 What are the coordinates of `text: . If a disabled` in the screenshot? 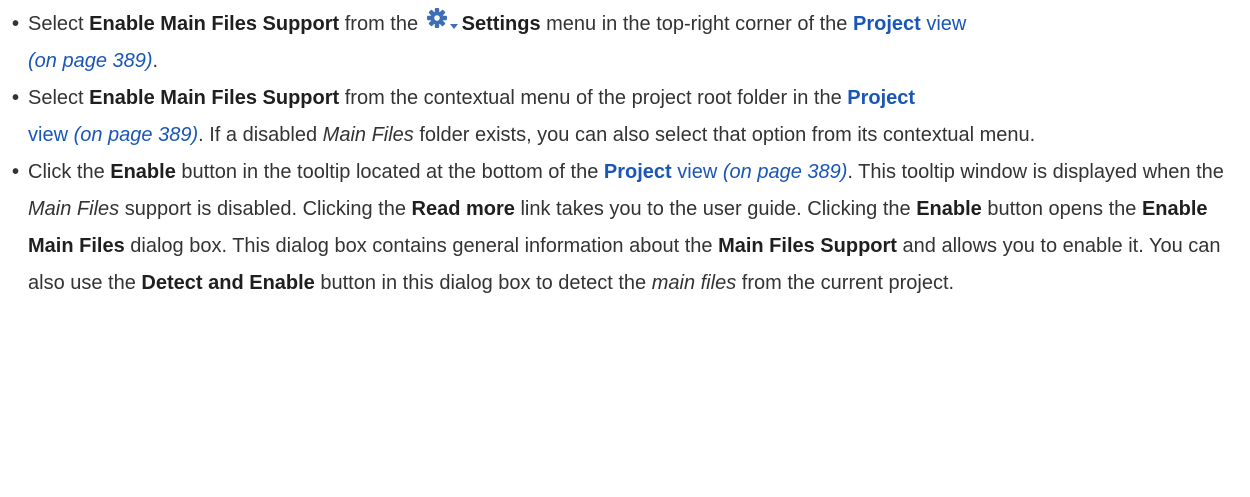 It's located at (260, 135).